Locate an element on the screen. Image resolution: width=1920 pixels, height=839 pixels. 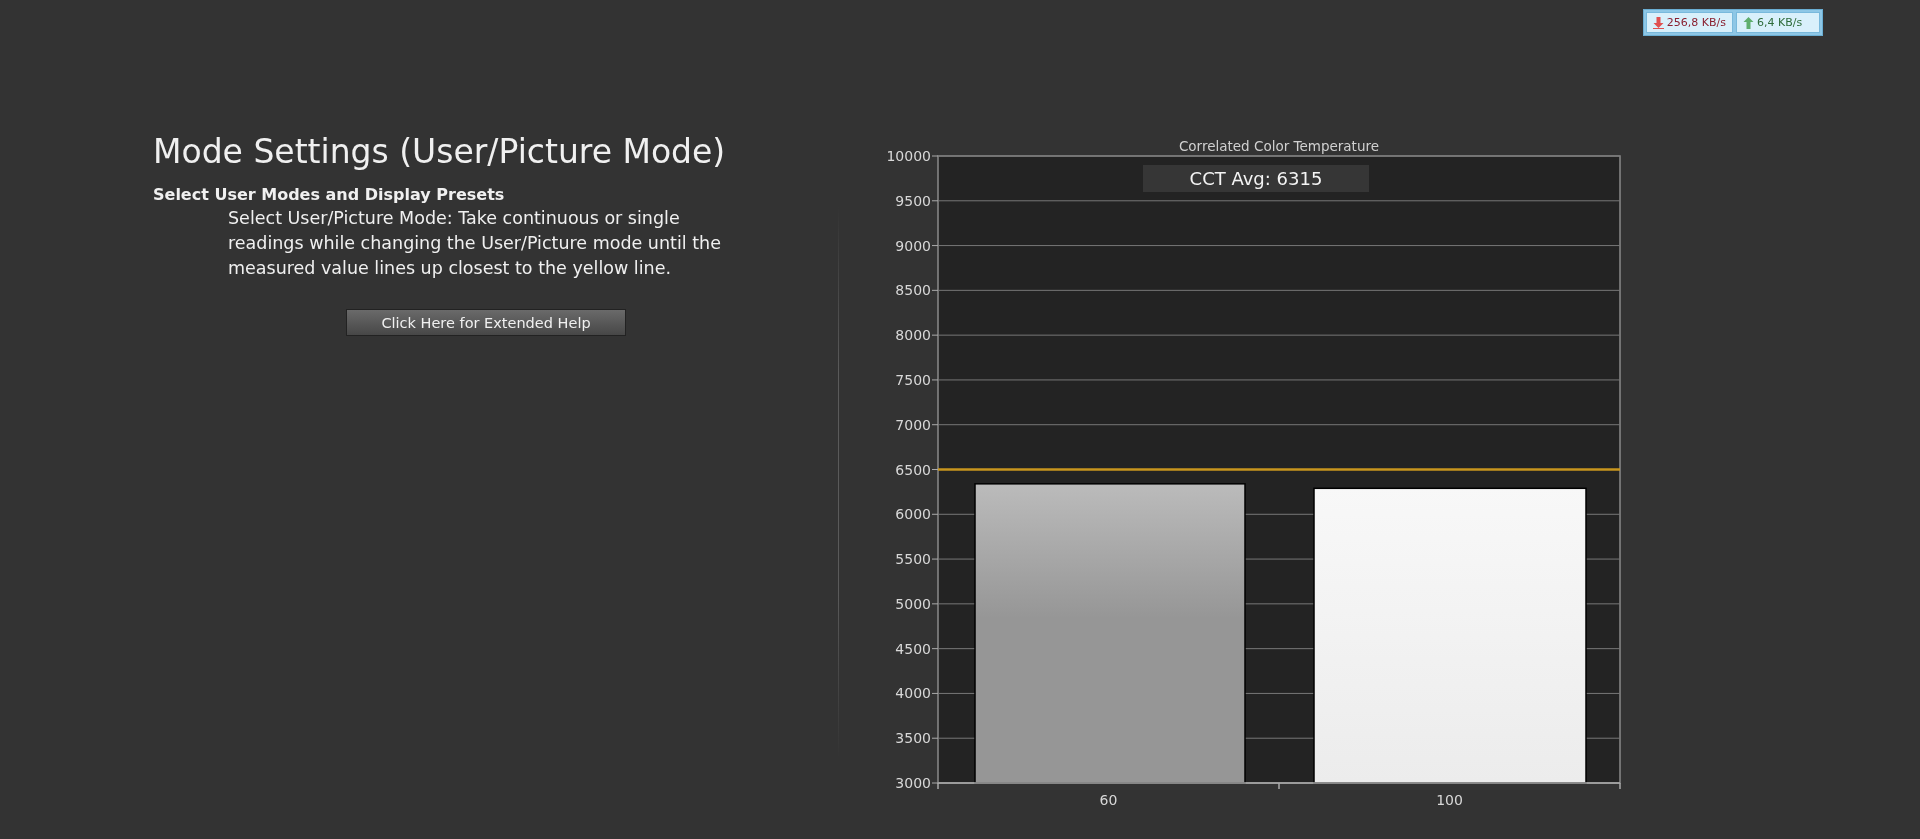
y-tick-label: 7000 is located at coordinates (913, 424).